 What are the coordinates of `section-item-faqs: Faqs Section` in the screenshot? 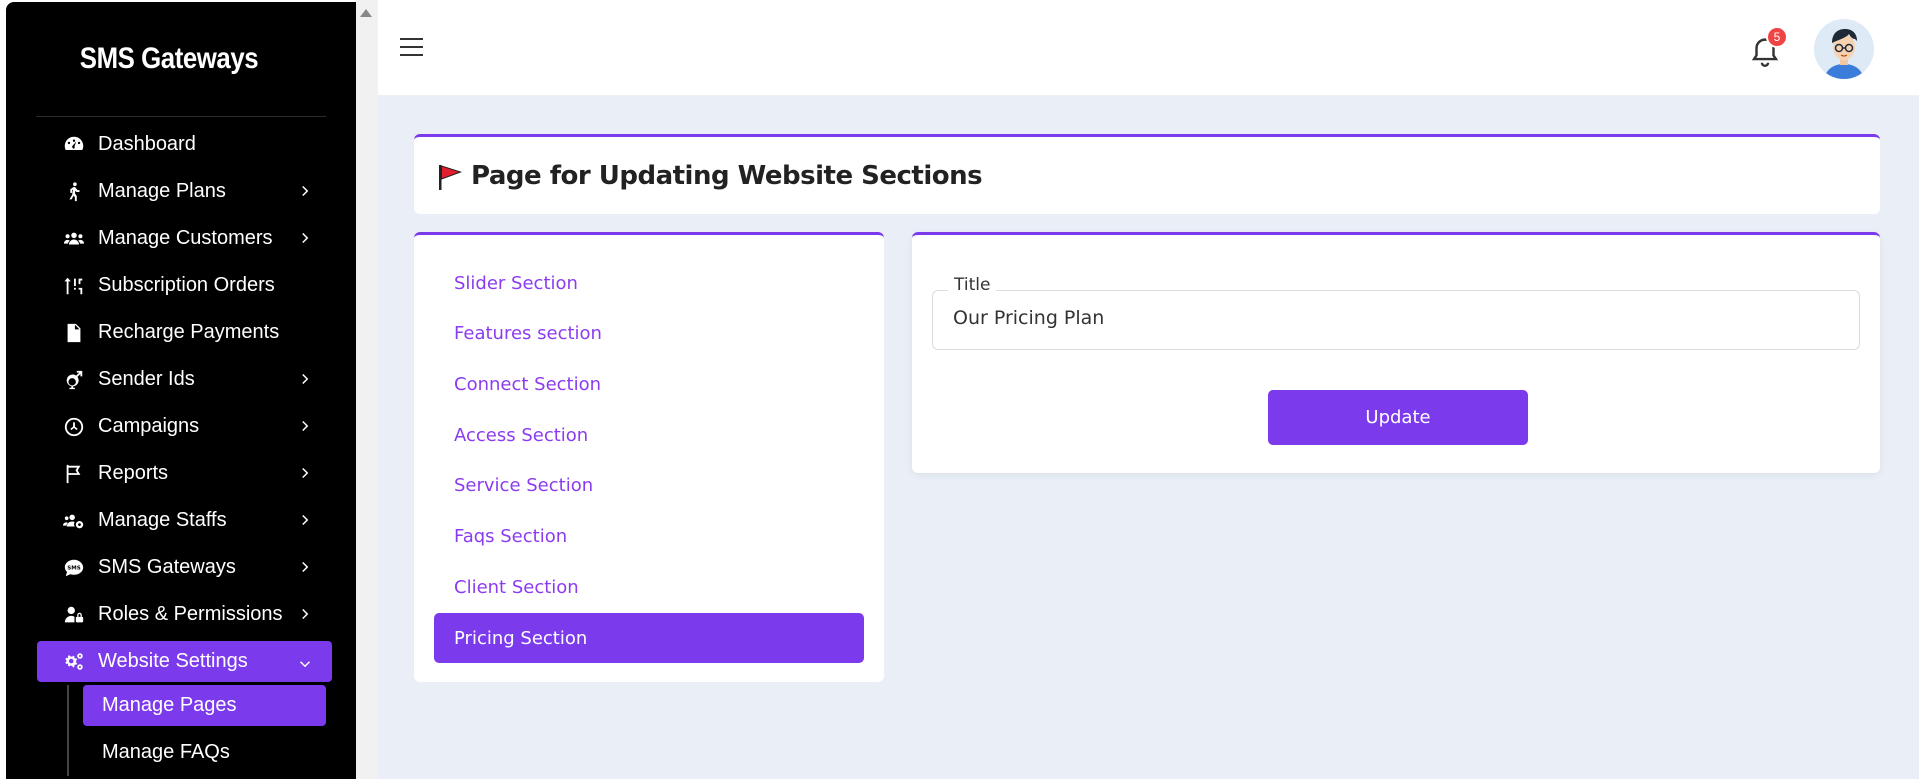 It's located at (649, 536).